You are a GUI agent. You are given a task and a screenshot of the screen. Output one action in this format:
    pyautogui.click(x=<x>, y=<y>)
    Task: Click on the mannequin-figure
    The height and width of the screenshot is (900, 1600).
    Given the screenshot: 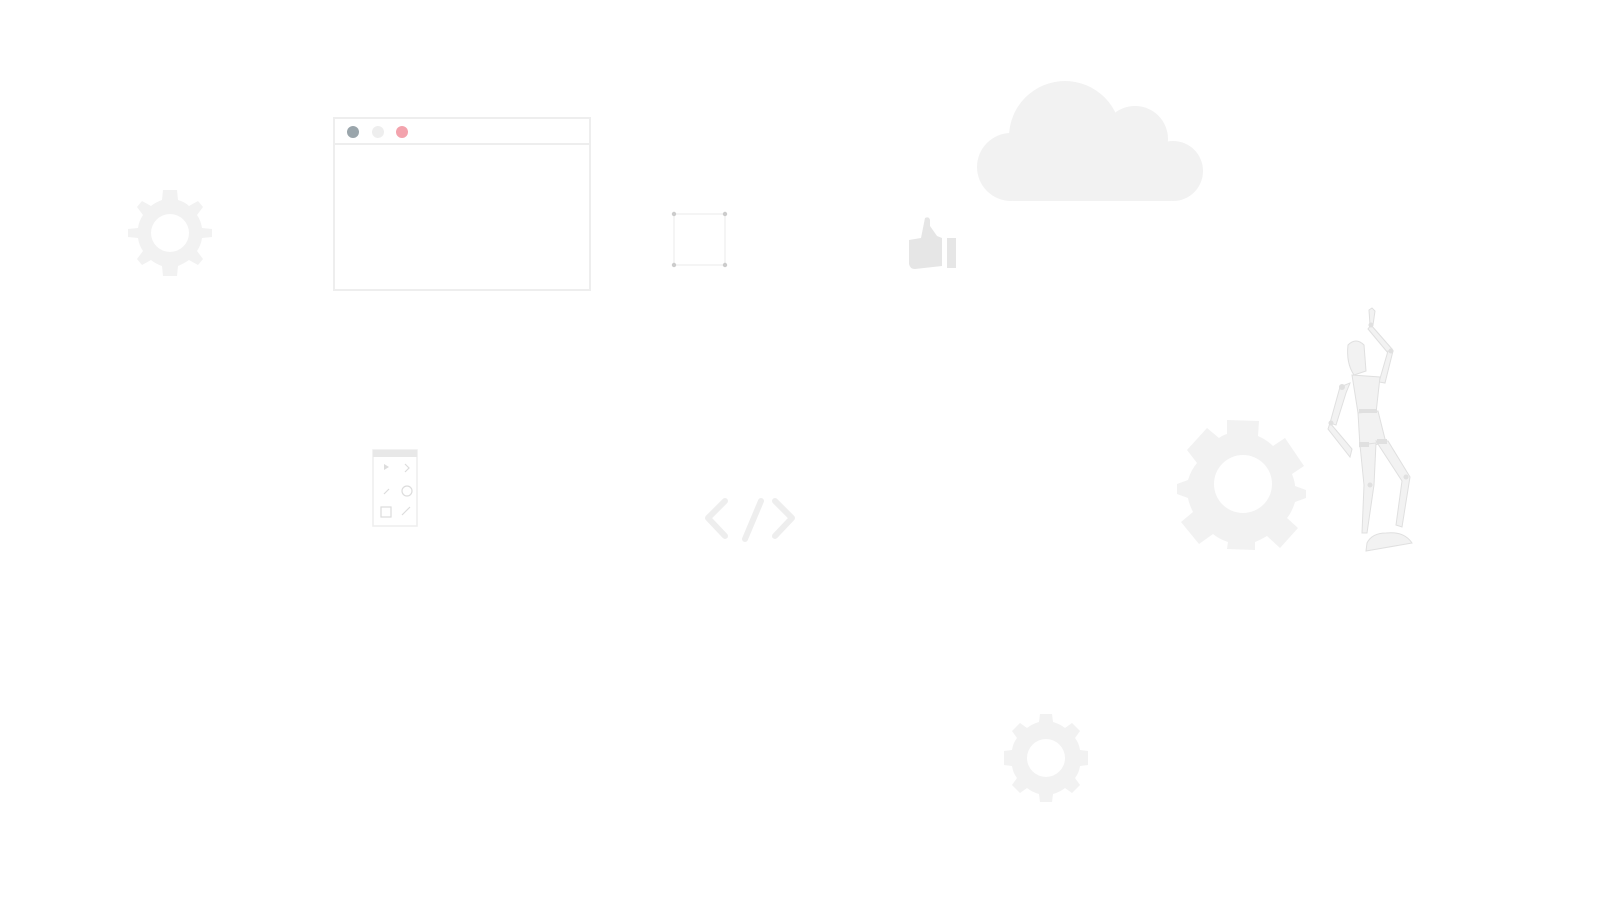 What is the action you would take?
    pyautogui.click(x=1372, y=435)
    